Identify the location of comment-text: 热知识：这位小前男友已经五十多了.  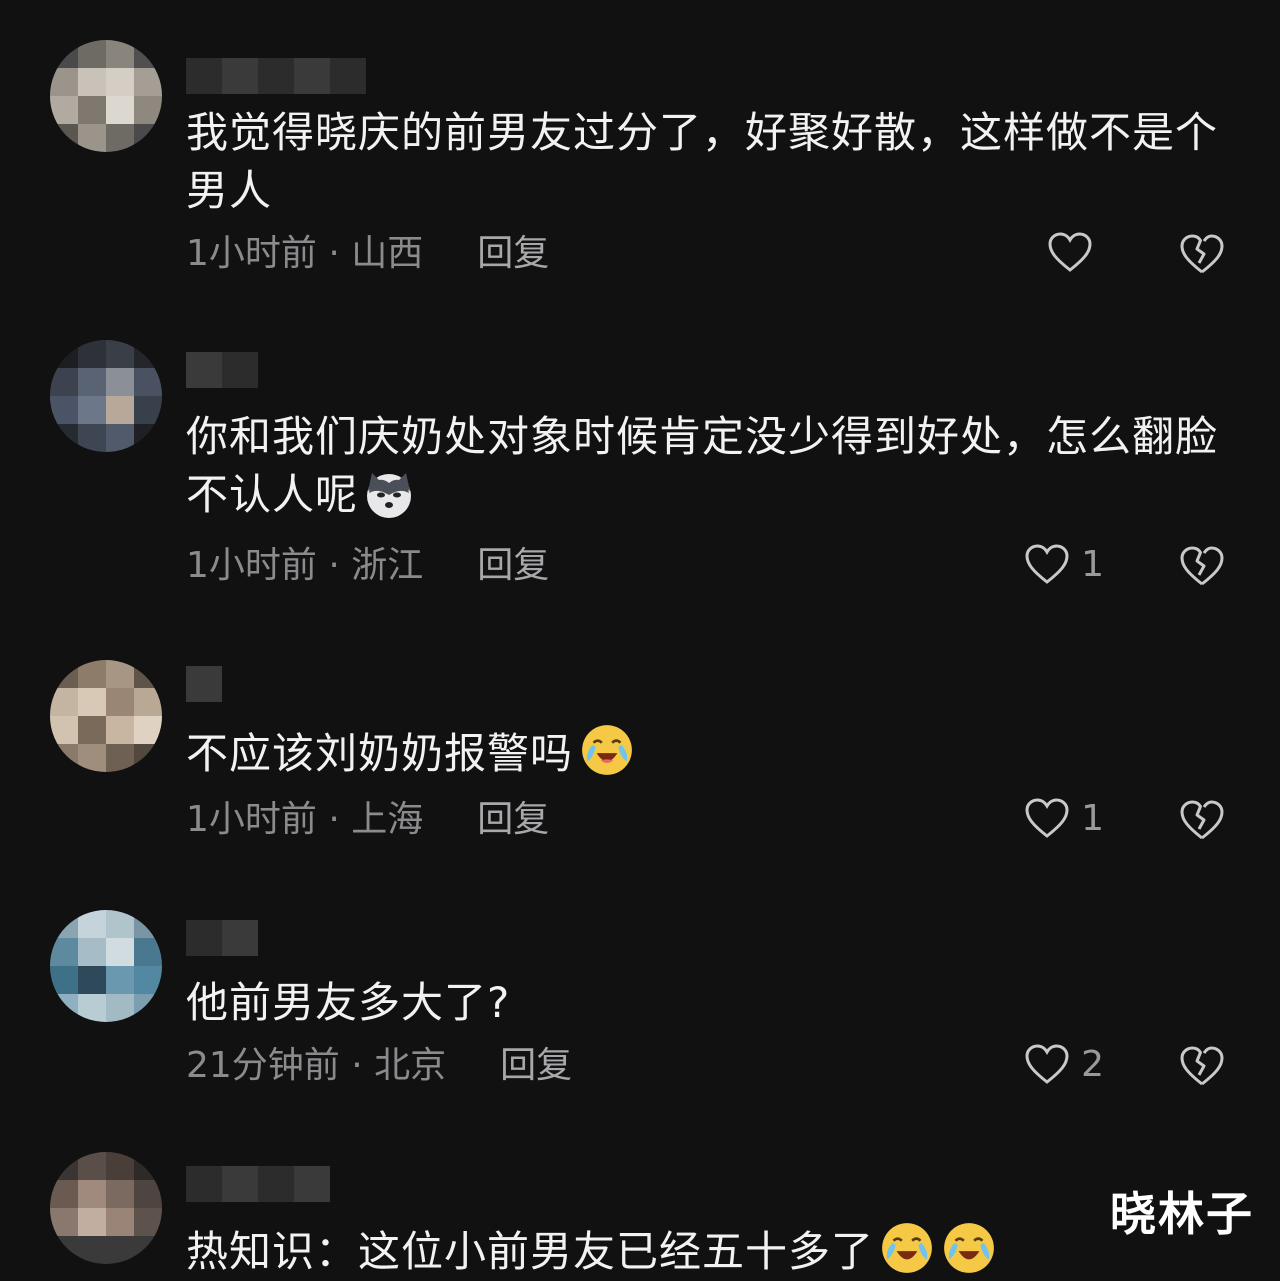
(592, 1250).